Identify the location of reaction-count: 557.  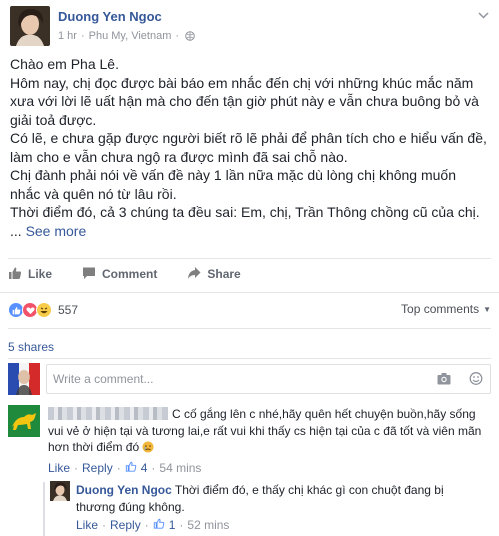
(68, 310).